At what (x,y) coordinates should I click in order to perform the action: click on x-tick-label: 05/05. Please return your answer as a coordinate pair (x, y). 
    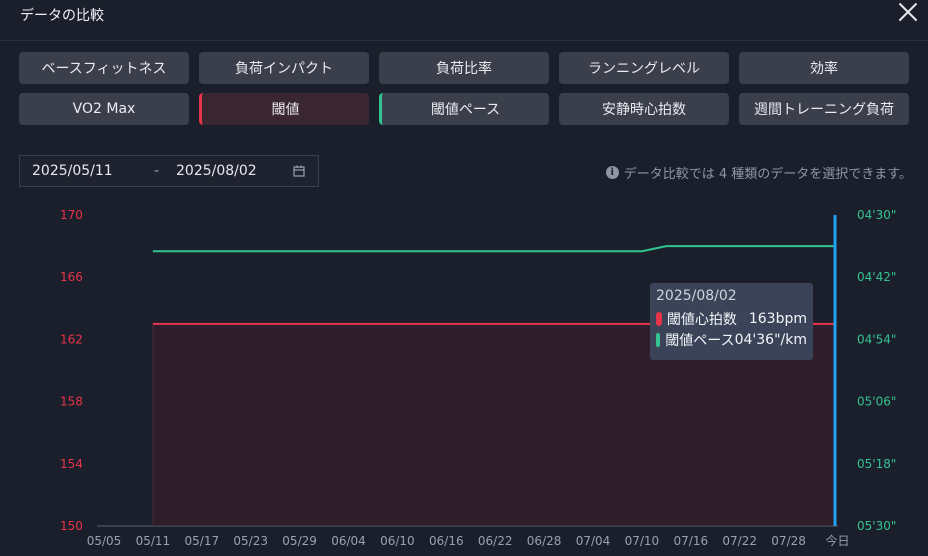
    Looking at the image, I should click on (104, 541).